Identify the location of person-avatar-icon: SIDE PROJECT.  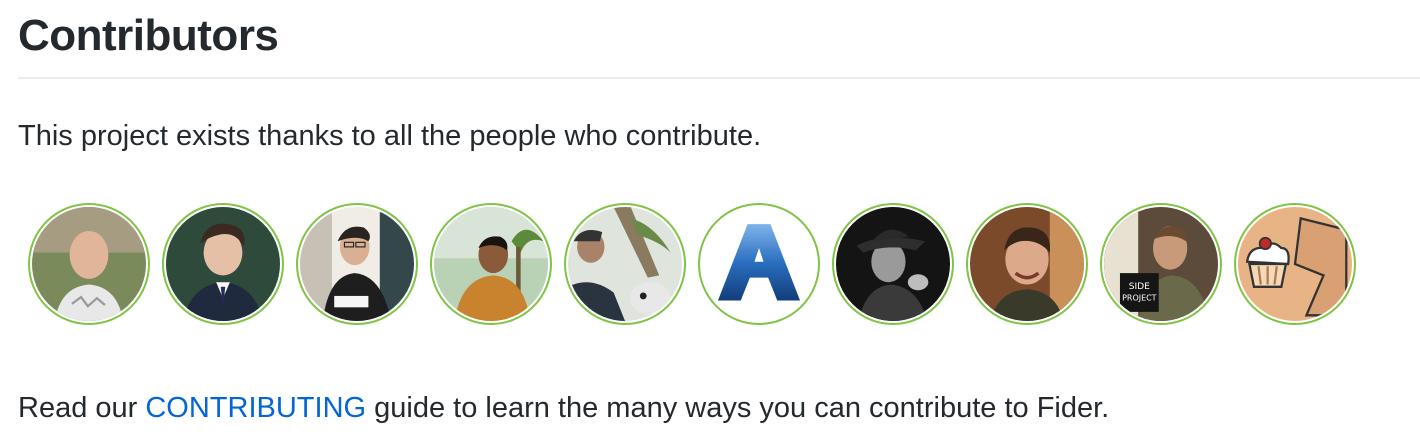
(1161, 264).